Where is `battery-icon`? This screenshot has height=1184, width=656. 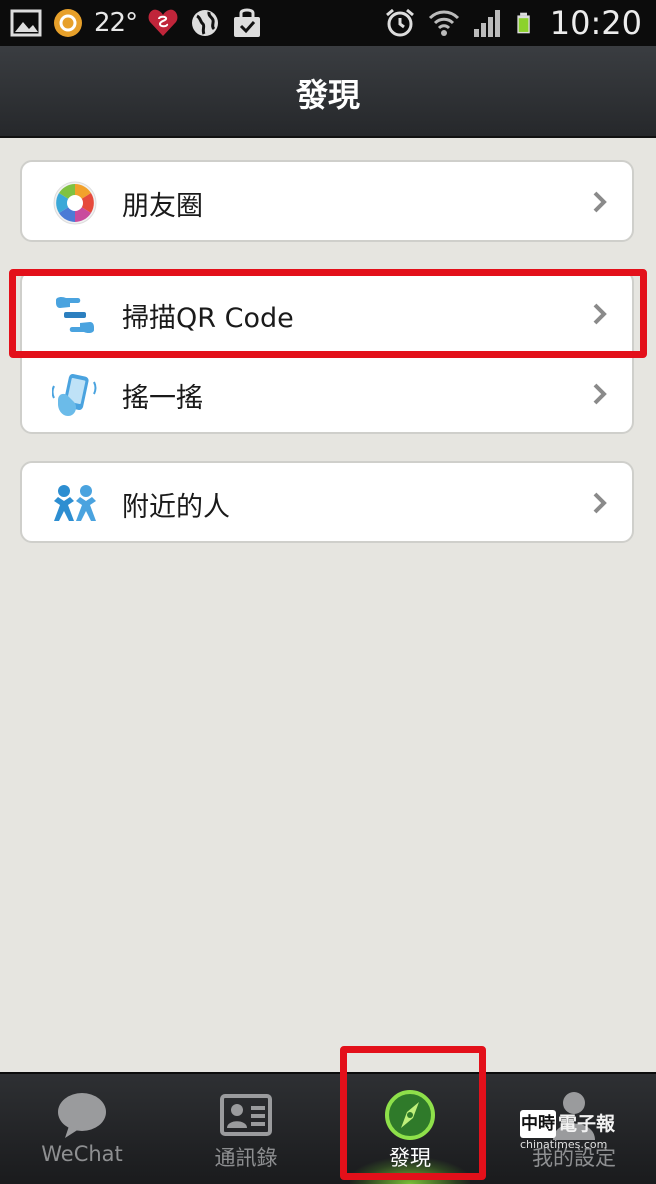
battery-icon is located at coordinates (523, 23).